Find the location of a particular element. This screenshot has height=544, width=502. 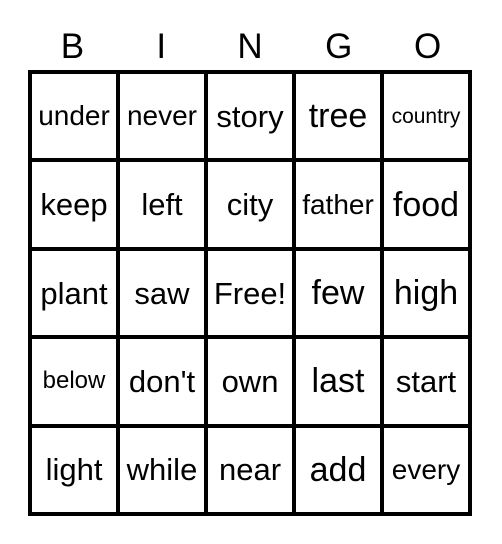

bingo-free-space-label: Free! is located at coordinates (250, 293).